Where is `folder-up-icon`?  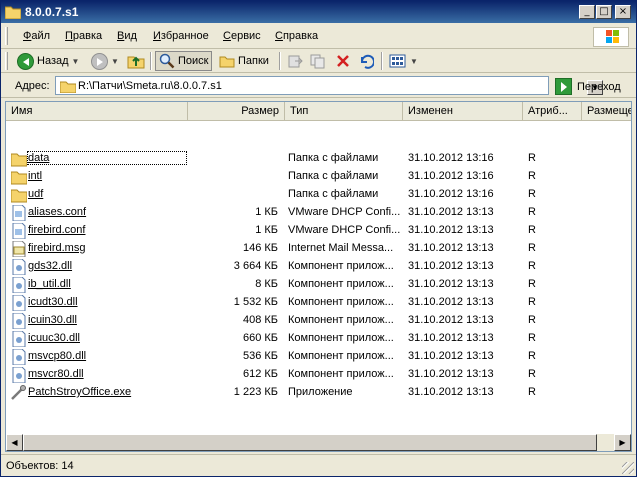
folder-up-icon is located at coordinates (136, 62).